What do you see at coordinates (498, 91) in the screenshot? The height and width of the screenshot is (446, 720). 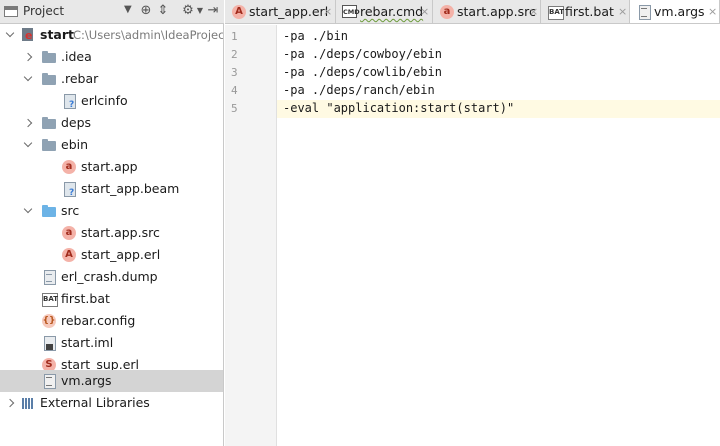 I see `code-line: -pa ./deps/ranch/ebin` at bounding box center [498, 91].